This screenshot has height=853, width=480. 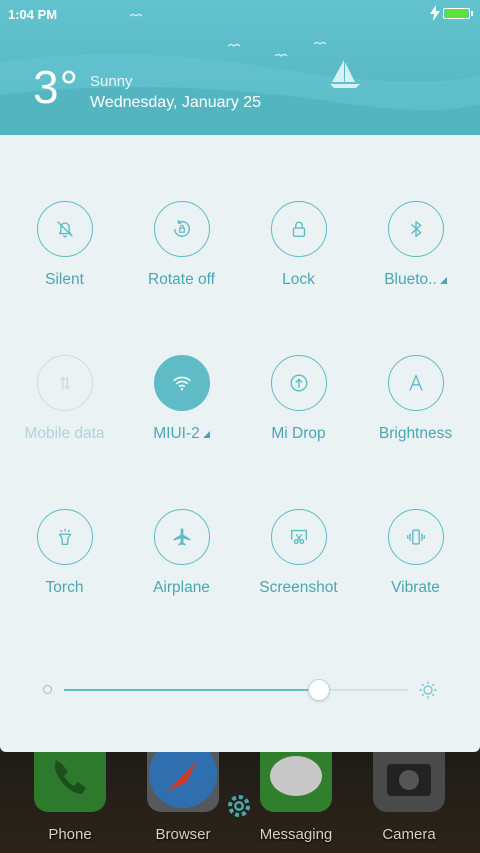 What do you see at coordinates (64, 279) in the screenshot?
I see `toggle-label: Silent` at bounding box center [64, 279].